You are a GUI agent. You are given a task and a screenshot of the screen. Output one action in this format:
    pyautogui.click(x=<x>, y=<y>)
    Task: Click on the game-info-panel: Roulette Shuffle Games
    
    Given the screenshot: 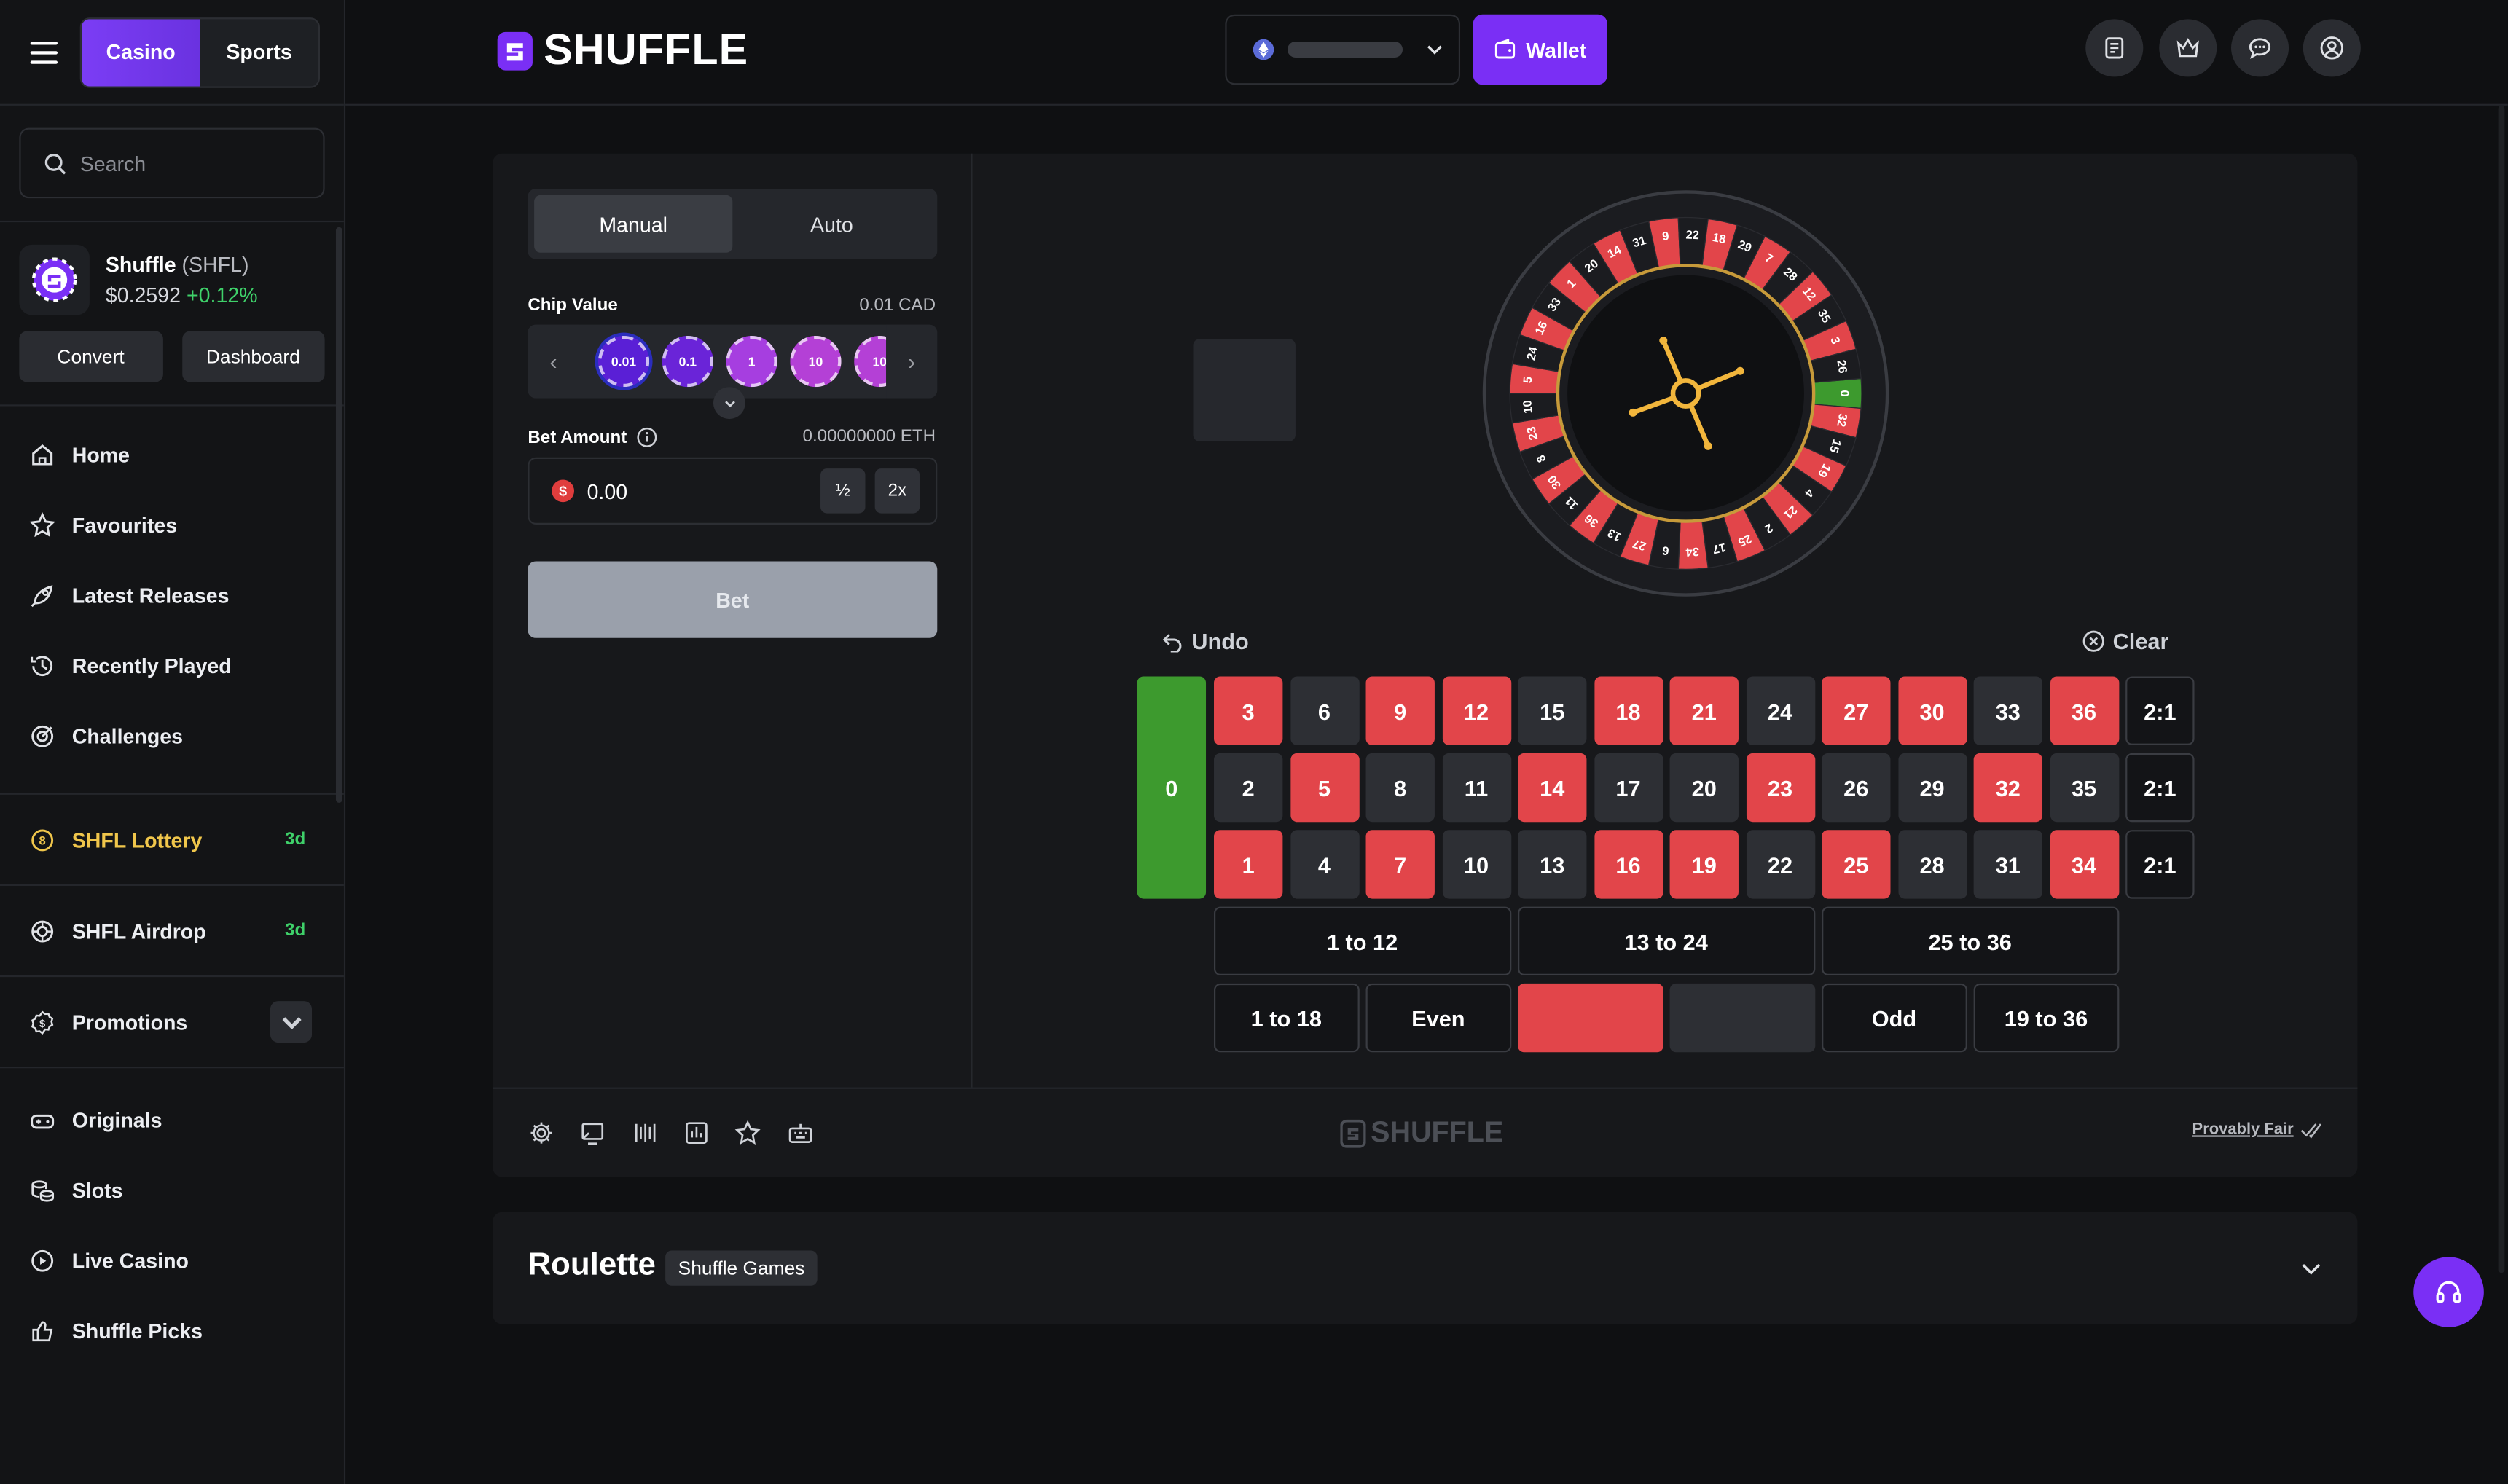 What is the action you would take?
    pyautogui.click(x=1425, y=1268)
    